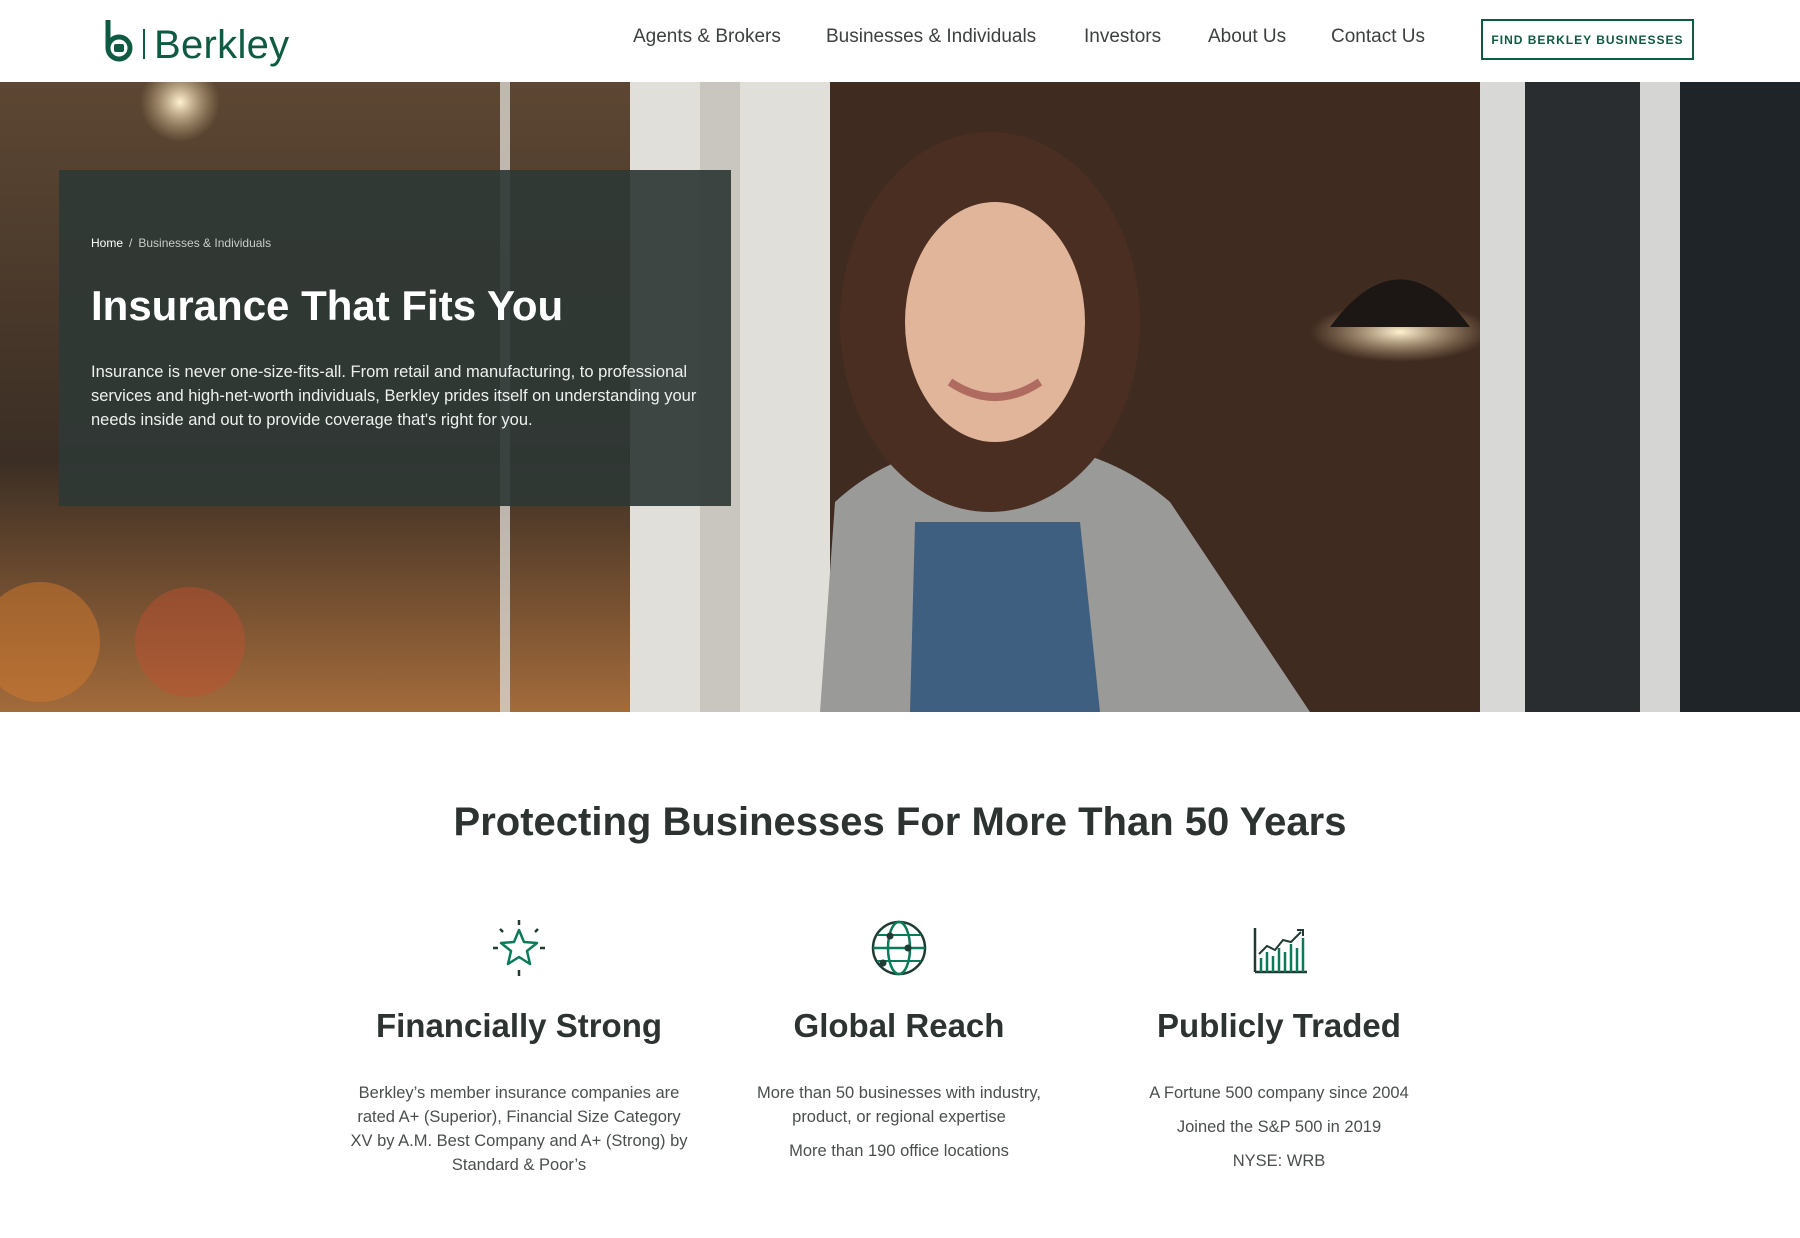 Image resolution: width=1800 pixels, height=1238 pixels. What do you see at coordinates (1279, 1093) in the screenshot?
I see `feature-text-1: A Fortune 500 company since 2004` at bounding box center [1279, 1093].